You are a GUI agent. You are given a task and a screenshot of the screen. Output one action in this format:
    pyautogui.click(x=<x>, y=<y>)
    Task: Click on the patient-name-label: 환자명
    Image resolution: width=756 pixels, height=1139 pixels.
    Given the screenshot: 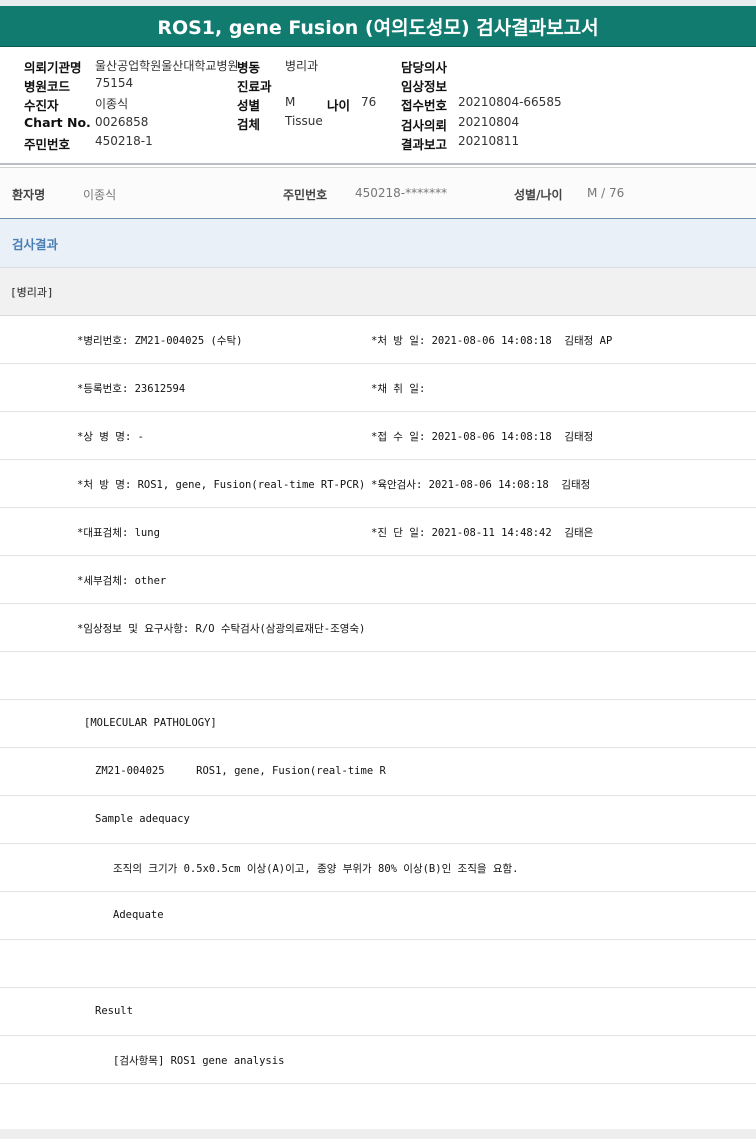 What is the action you would take?
    pyautogui.click(x=29, y=195)
    